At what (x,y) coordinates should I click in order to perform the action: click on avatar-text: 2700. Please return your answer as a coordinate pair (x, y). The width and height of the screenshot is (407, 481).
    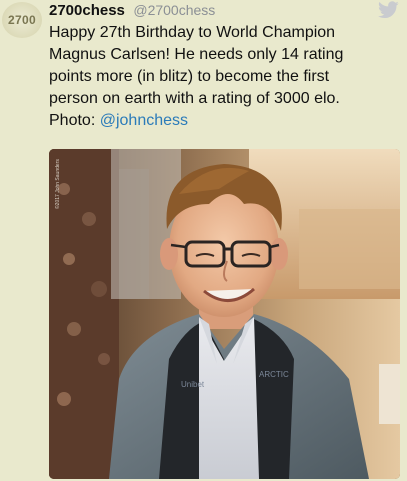
    Looking at the image, I should click on (22, 20).